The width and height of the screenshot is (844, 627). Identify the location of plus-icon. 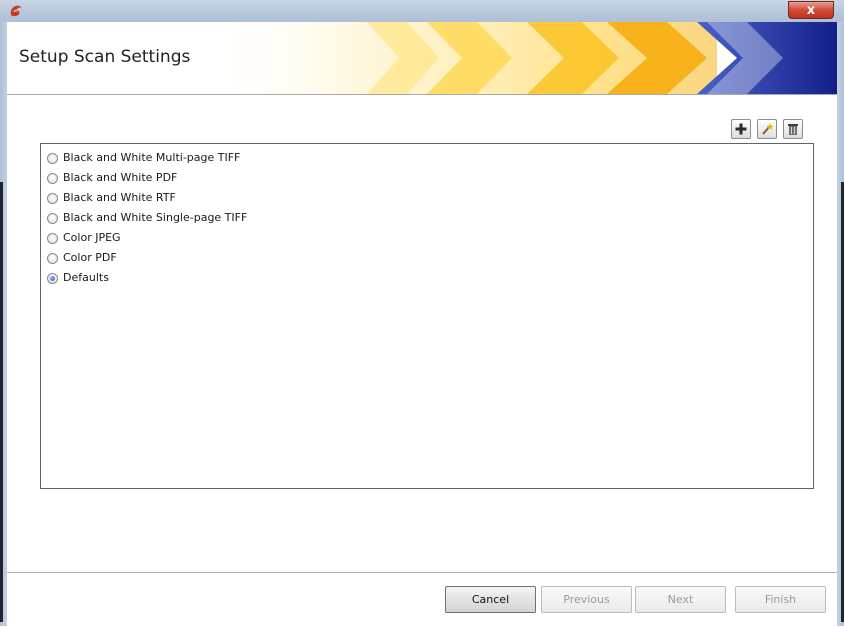
(741, 129).